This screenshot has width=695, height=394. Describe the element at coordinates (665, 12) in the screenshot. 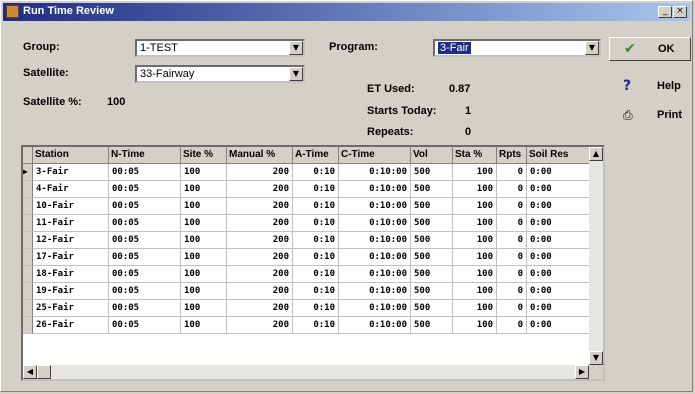

I see `minimize-button: _` at that location.